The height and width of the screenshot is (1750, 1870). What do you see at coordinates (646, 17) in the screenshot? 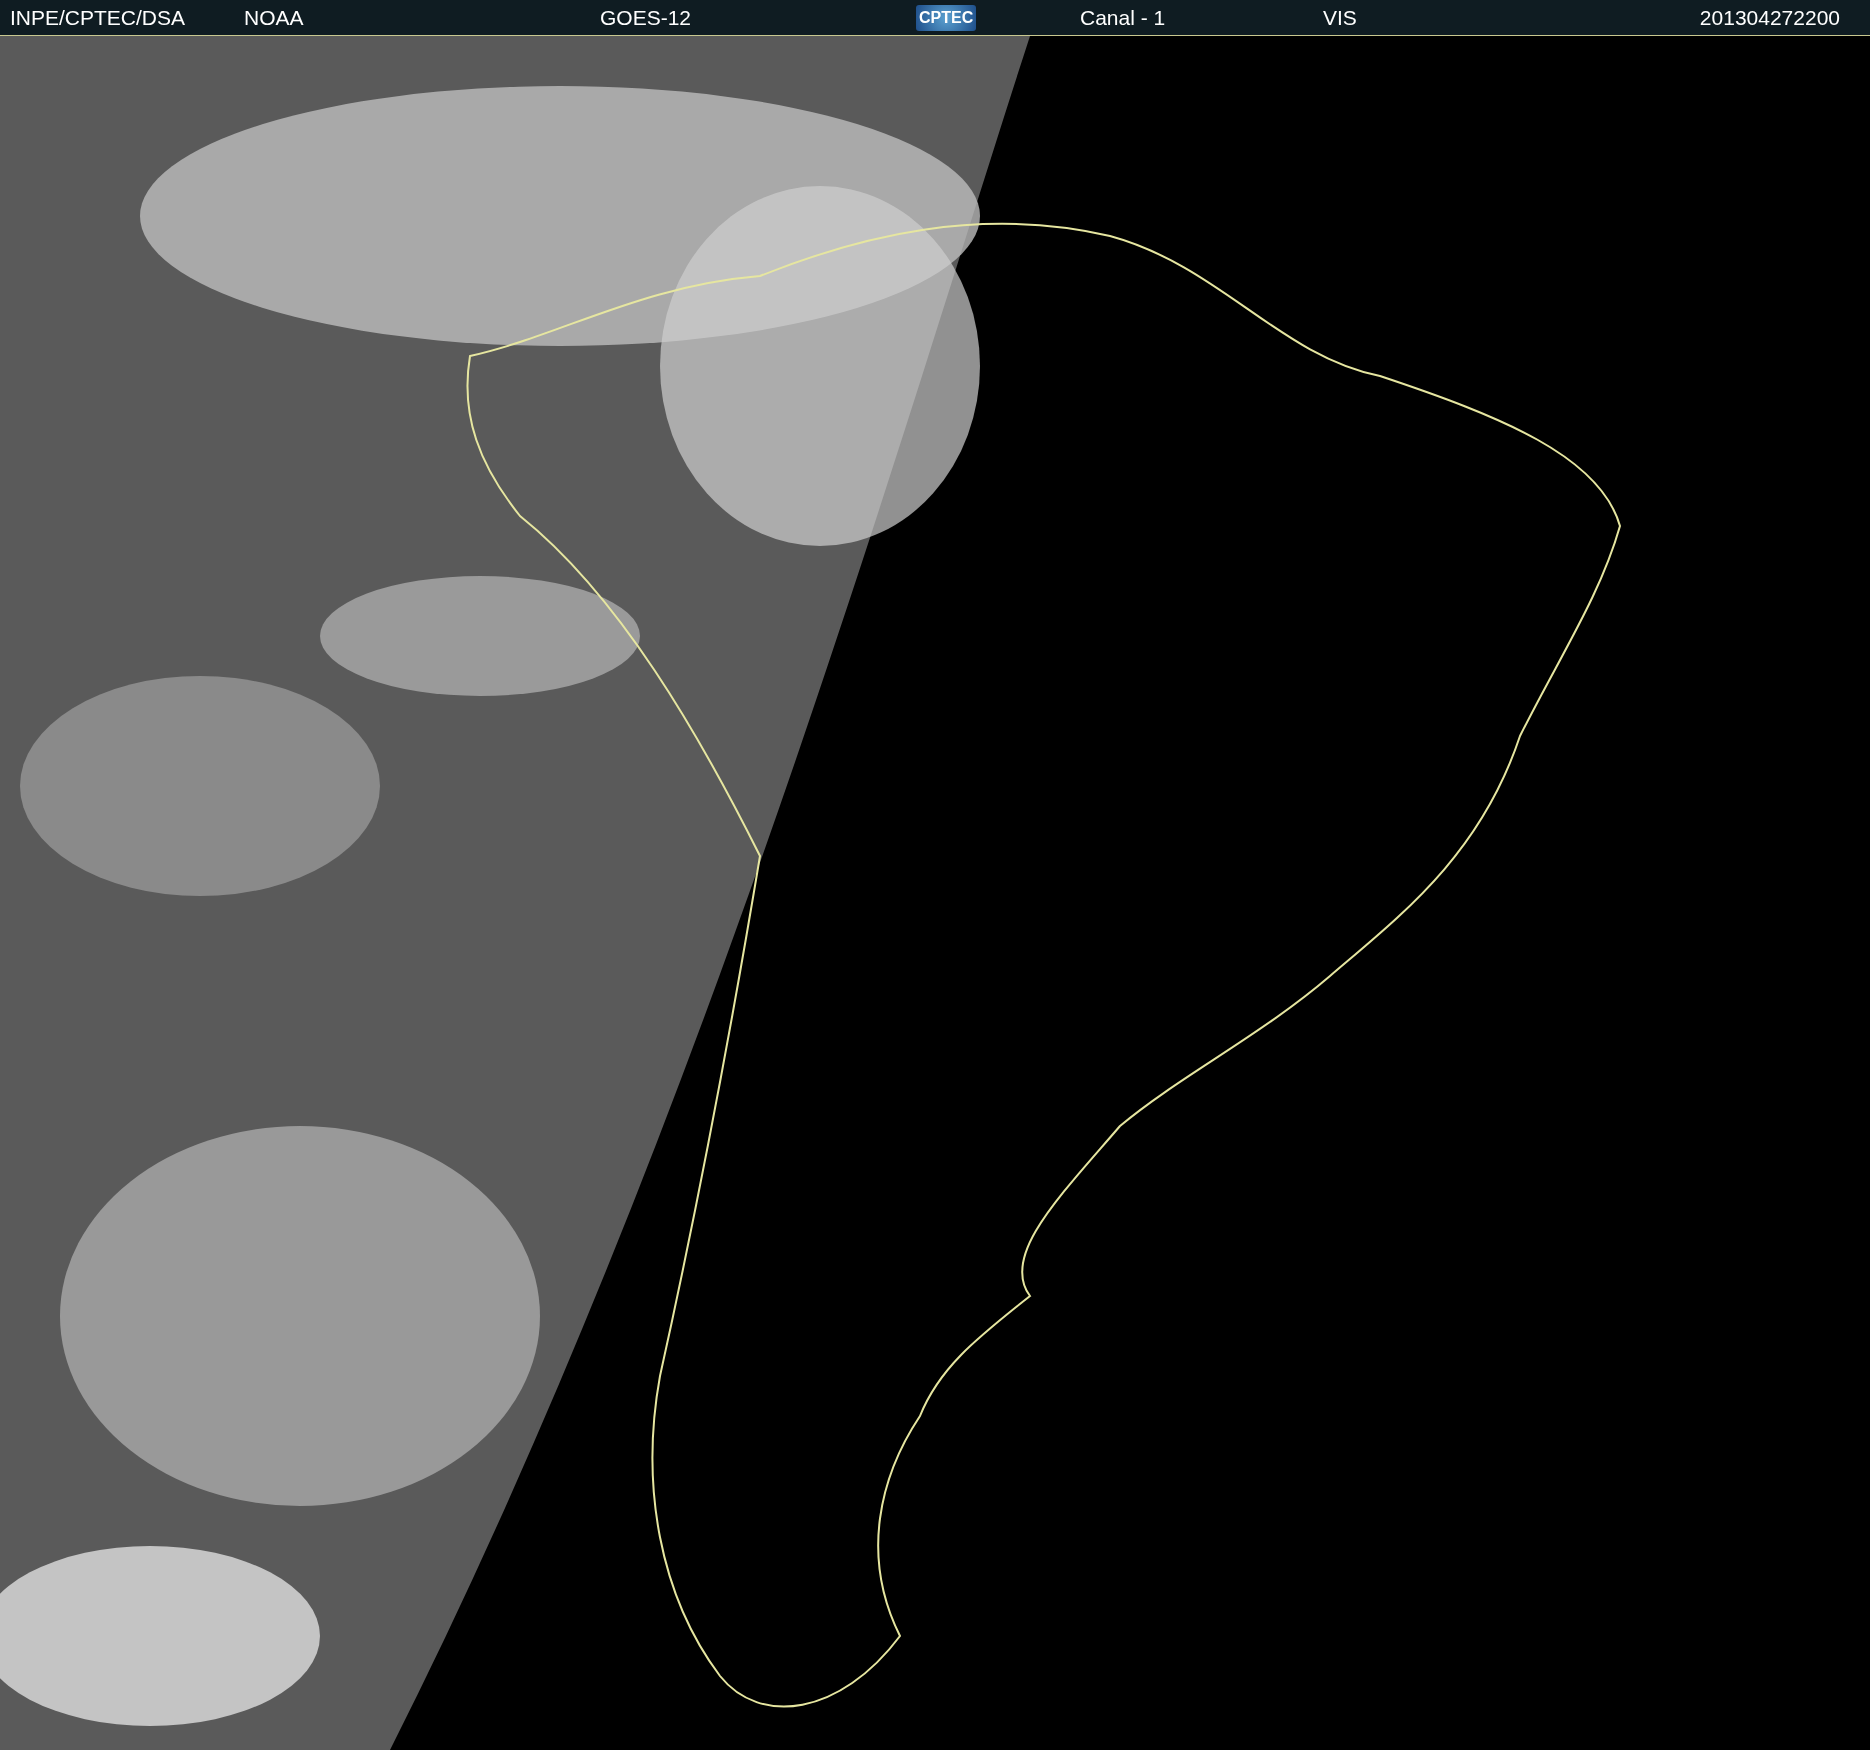
I see `header-label: GOES-12` at bounding box center [646, 17].